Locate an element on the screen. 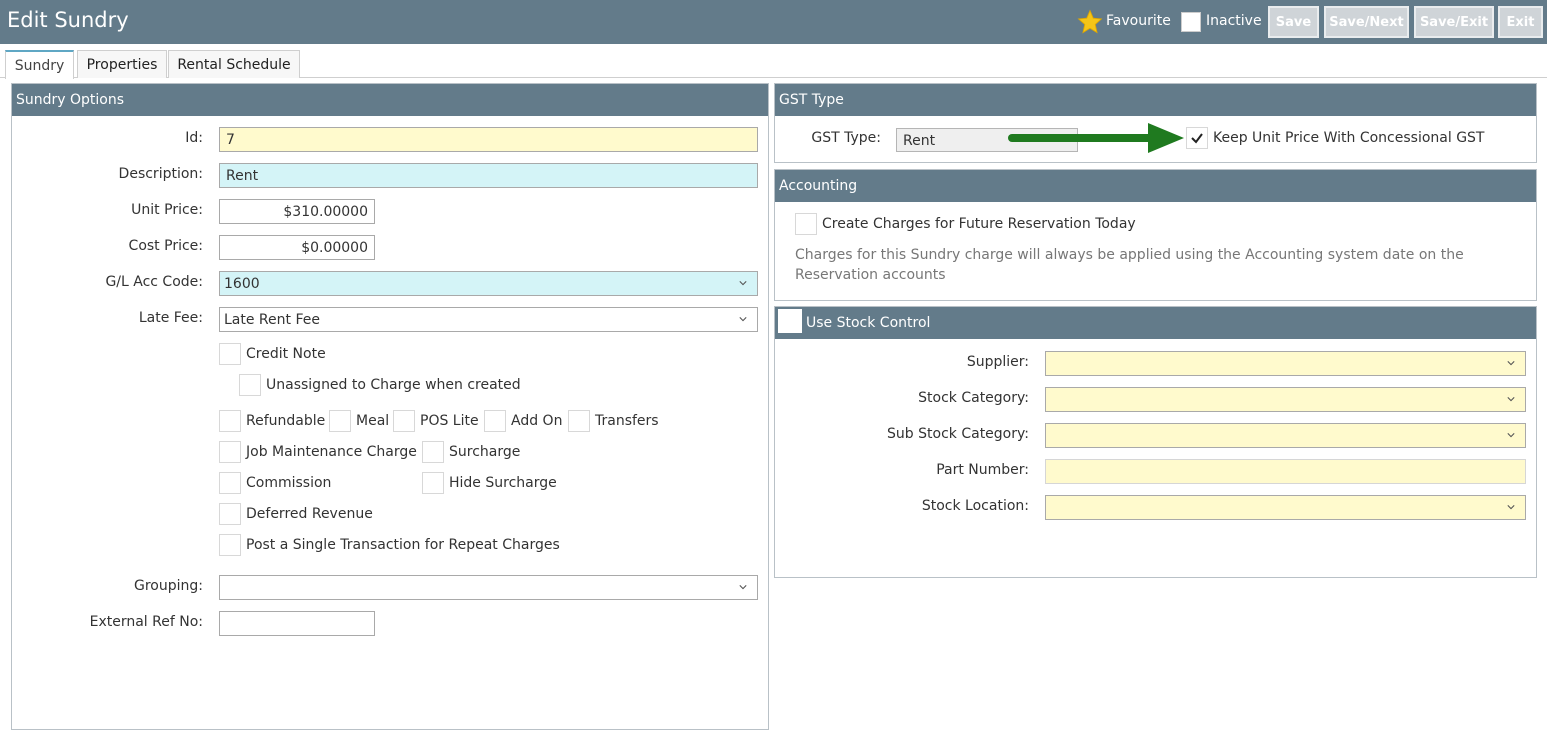 This screenshot has width=1547, height=735. description-field: Rent is located at coordinates (488, 175).